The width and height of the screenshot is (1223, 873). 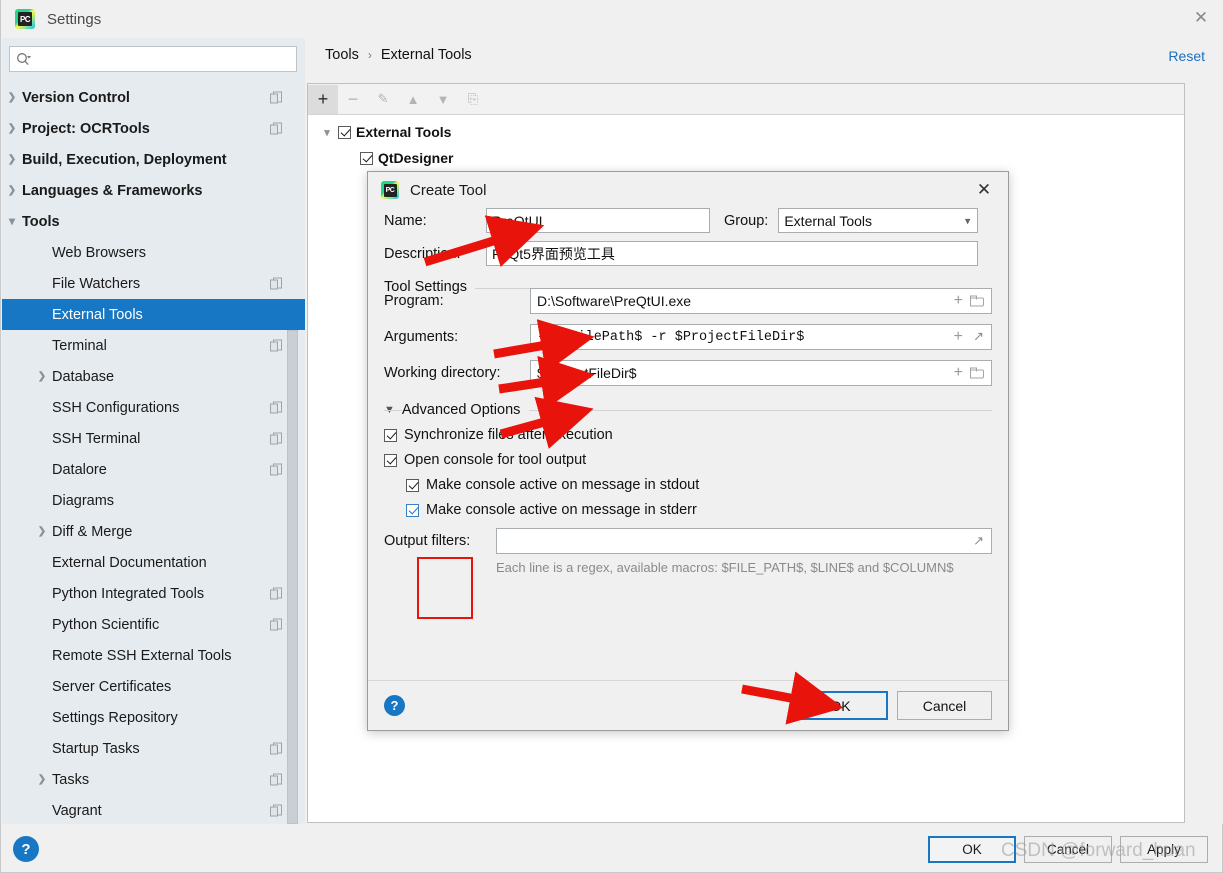 What do you see at coordinates (153, 469) in the screenshot?
I see `sidebar-item-datalore: Datalore` at bounding box center [153, 469].